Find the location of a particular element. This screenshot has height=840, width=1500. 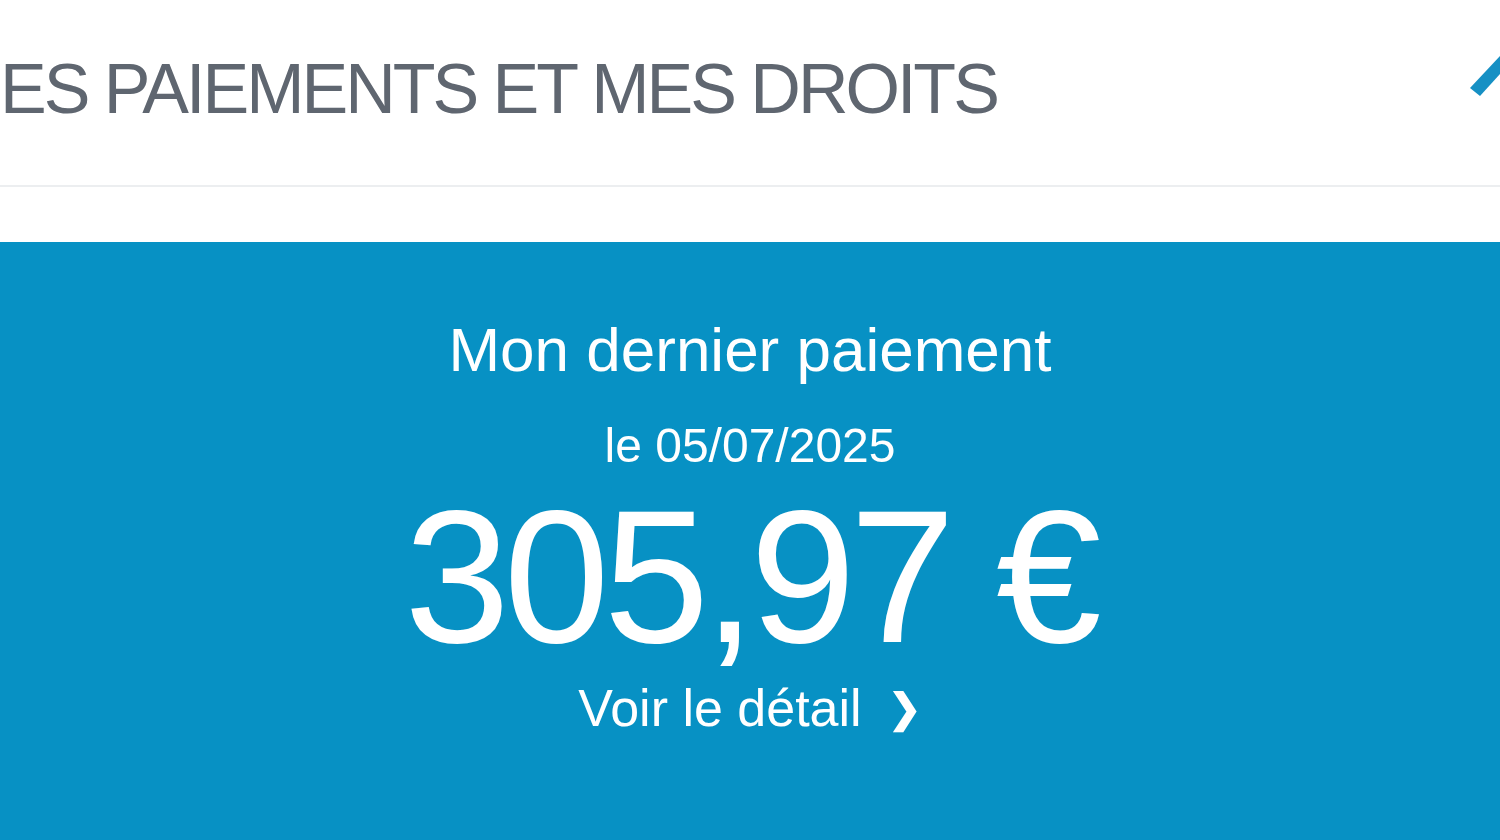

page-title: ES PAIEMENTS ET MES DROITS is located at coordinates (498, 88).